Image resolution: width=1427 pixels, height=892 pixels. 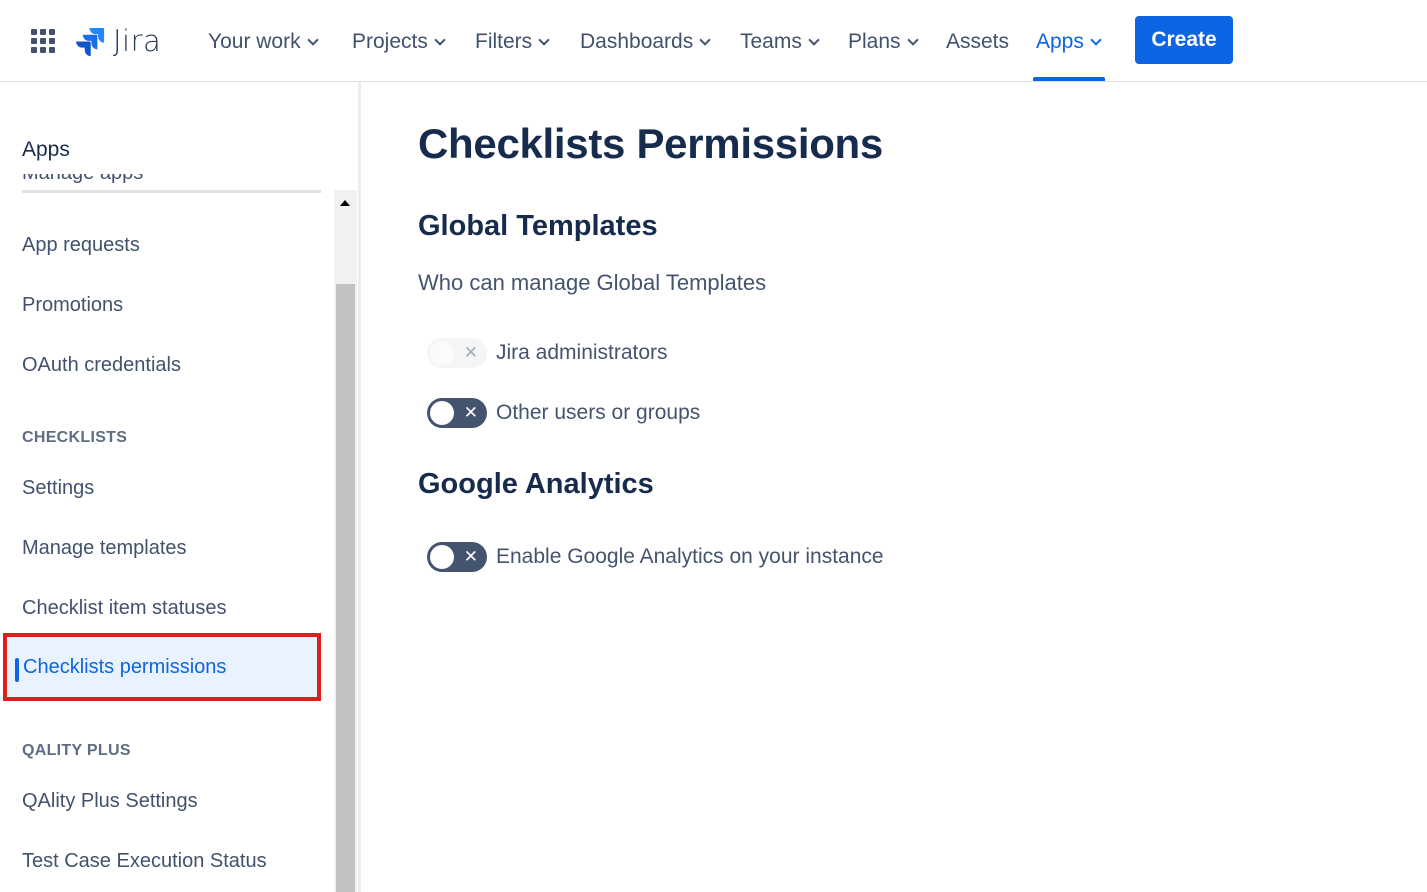 I want to click on sidebar-item-qality-plus-settings: QAlity Plus Settings, so click(x=110, y=801).